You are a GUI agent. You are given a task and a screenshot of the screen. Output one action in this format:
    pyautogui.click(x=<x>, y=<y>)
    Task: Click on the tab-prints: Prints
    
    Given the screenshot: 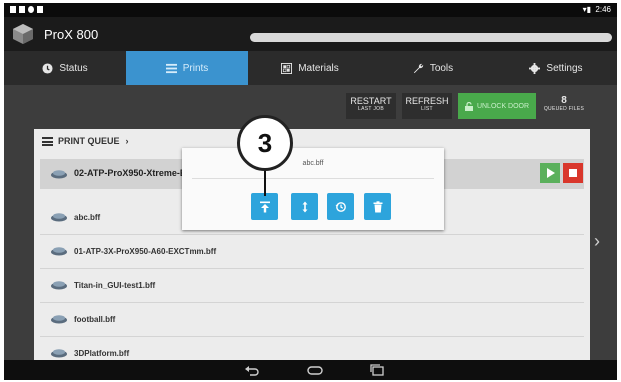 What is the action you would take?
    pyautogui.click(x=187, y=68)
    